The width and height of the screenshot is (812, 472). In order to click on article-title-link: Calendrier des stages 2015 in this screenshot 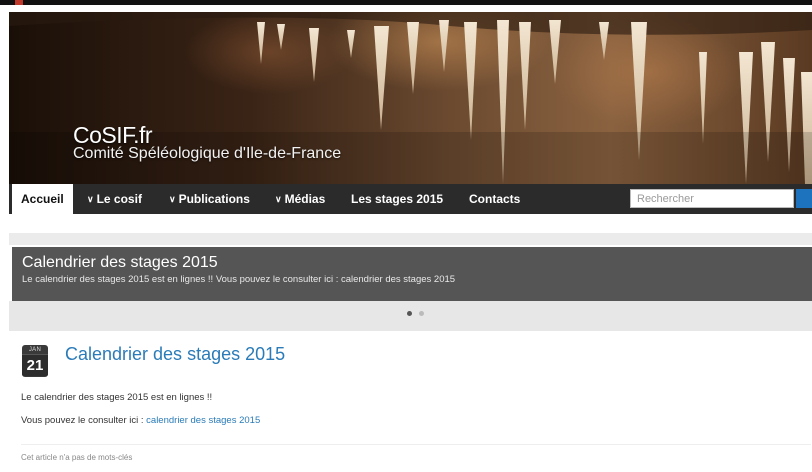, I will do `click(175, 354)`.